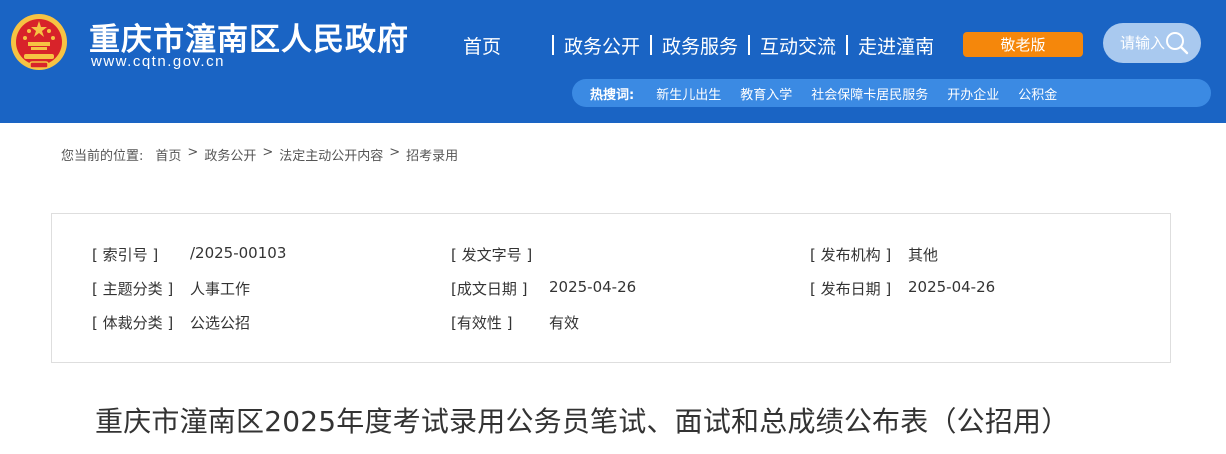  What do you see at coordinates (133, 289) in the screenshot?
I see `topic-category-label: [ 主题分类 ]` at bounding box center [133, 289].